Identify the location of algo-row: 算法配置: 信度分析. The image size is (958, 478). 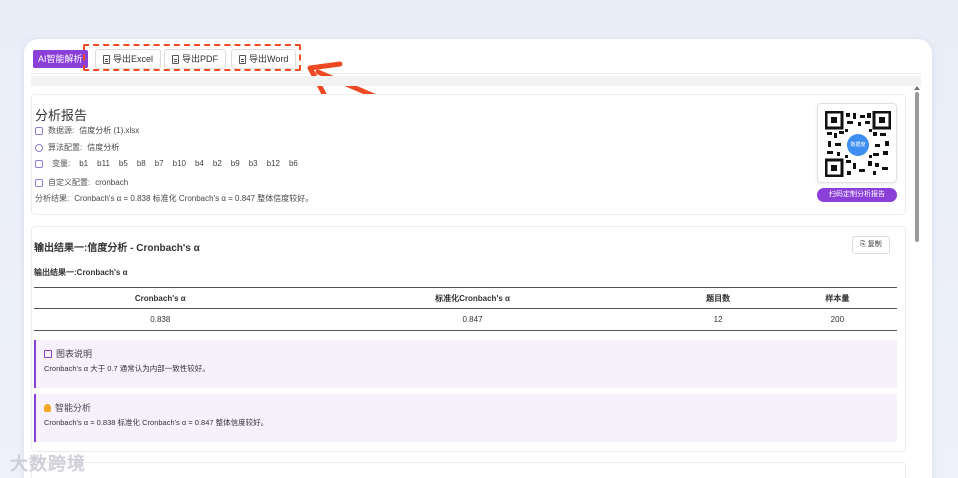
(77, 147).